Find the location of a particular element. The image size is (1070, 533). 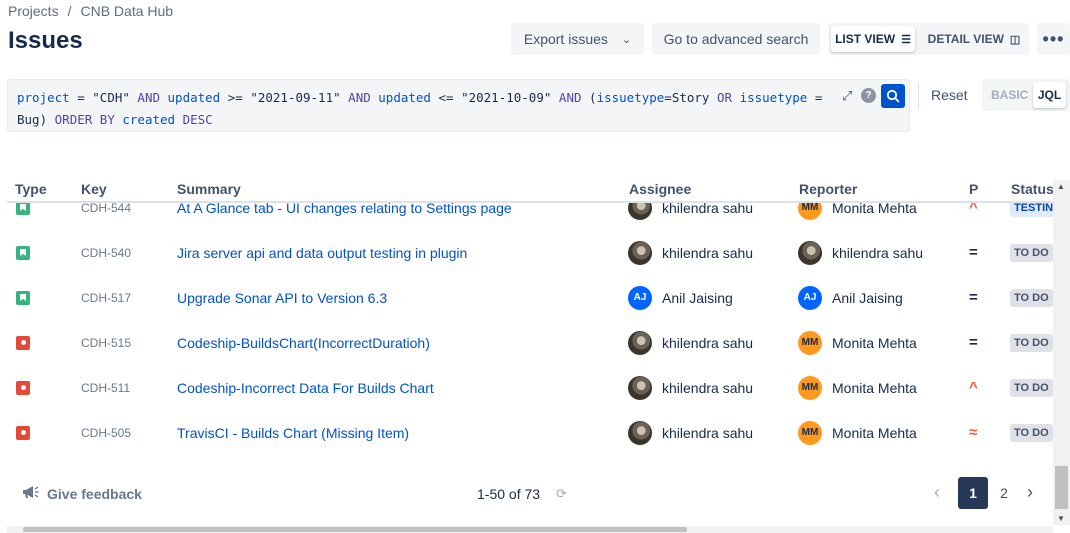

export-issues-label: Export issues is located at coordinates (565, 39).